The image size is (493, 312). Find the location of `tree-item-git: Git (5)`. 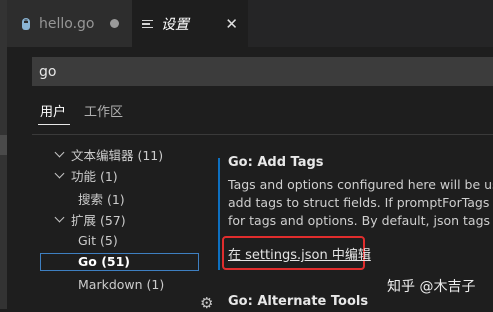

tree-item-git: Git (5) is located at coordinates (98, 240).